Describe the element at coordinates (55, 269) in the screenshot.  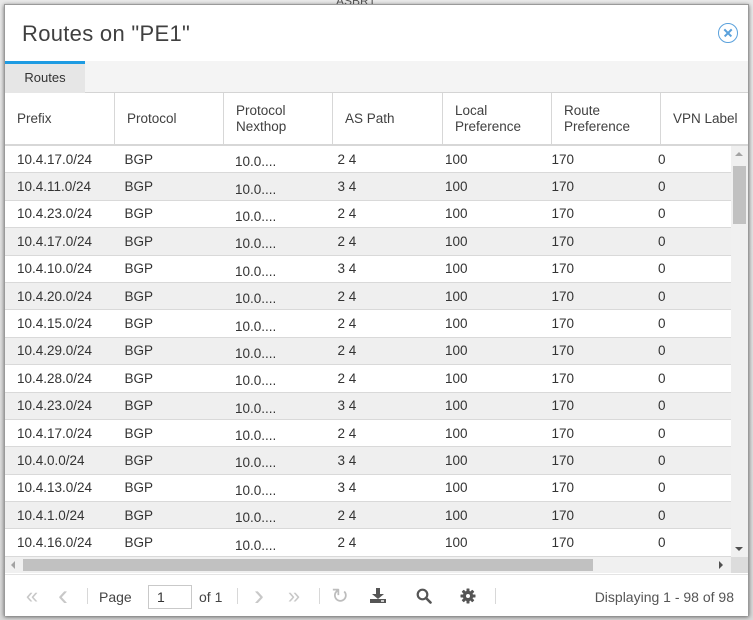
I see `cell-prefix: 10.4.10.0/24` at that location.